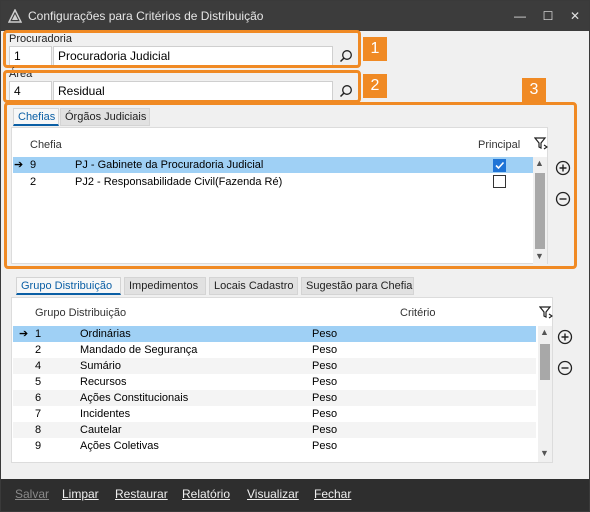  I want to click on filter-icon, so click(546, 313).